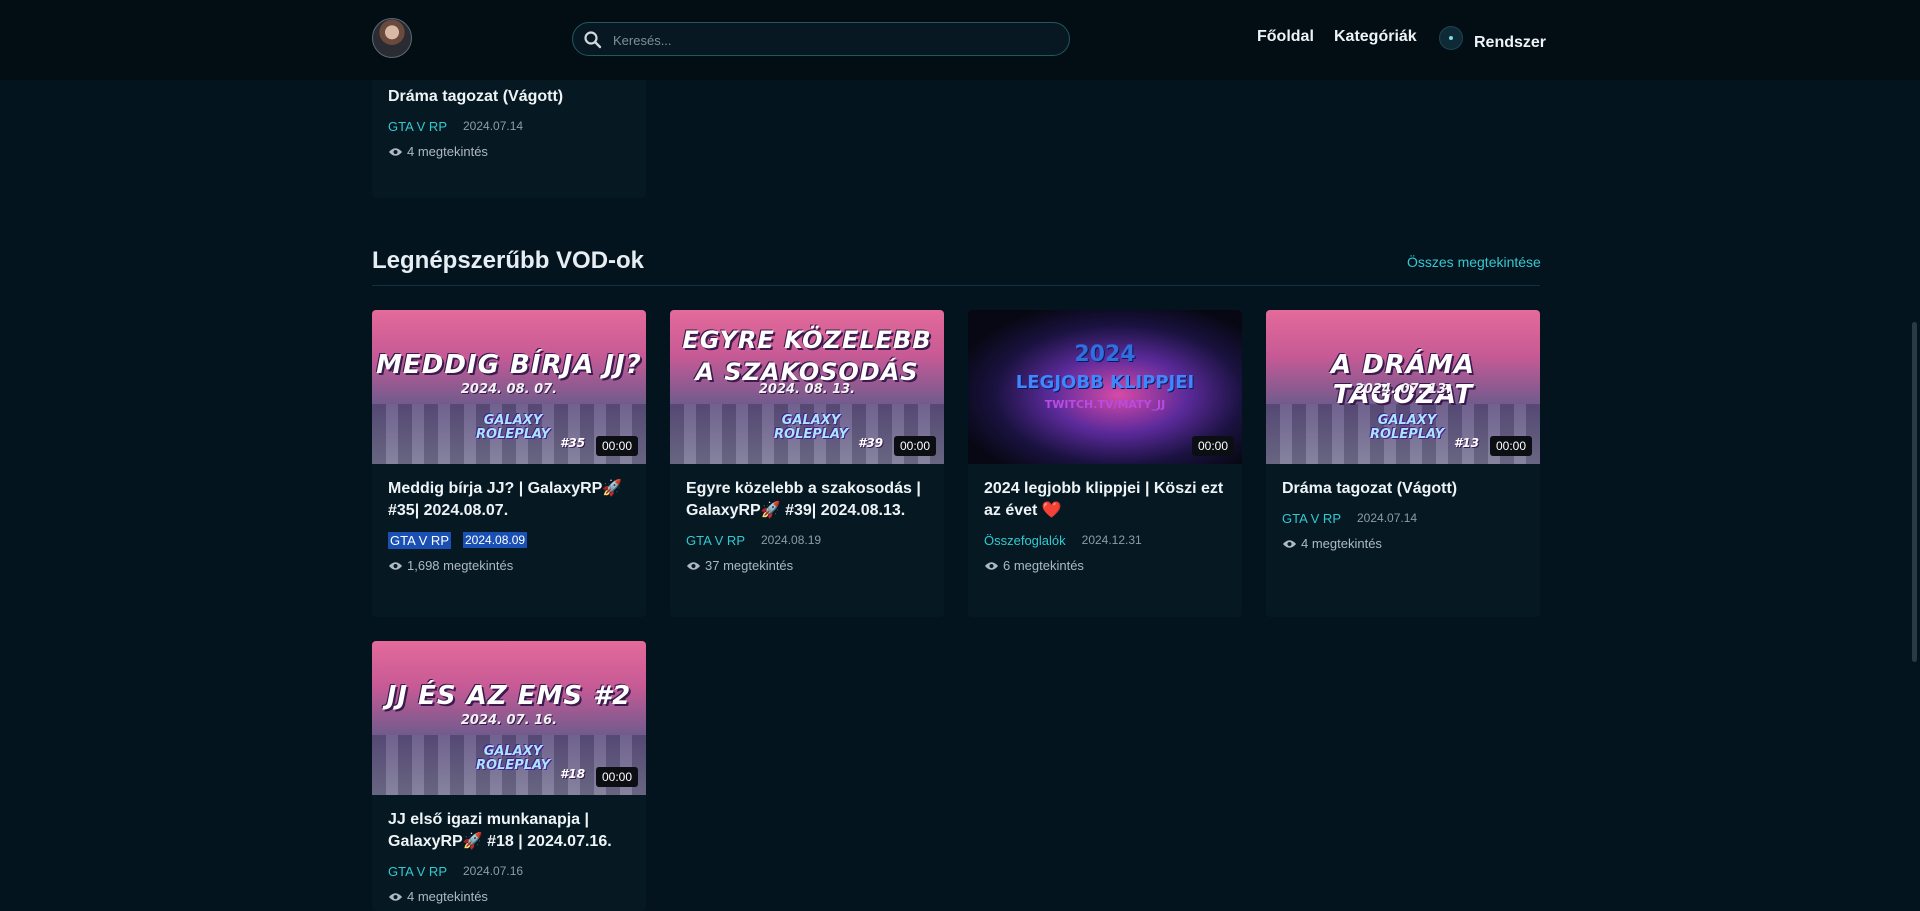 The width and height of the screenshot is (1920, 911). What do you see at coordinates (1474, 262) in the screenshot?
I see `see-all-link: Összes megtekintése` at bounding box center [1474, 262].